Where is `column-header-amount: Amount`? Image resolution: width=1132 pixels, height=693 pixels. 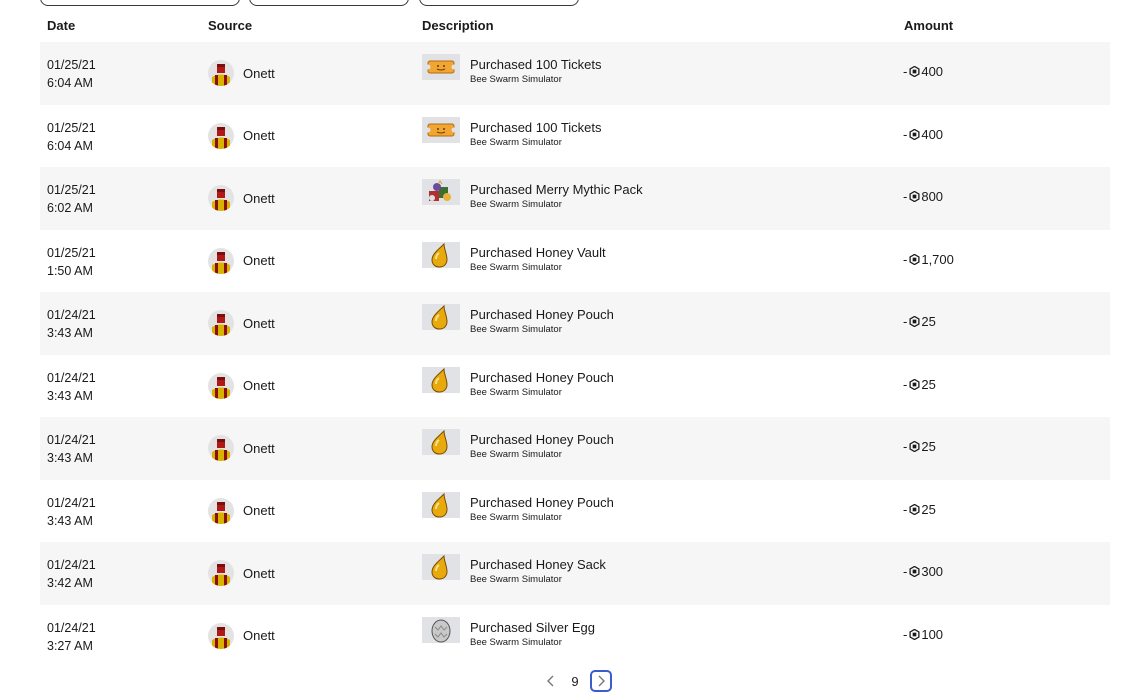
column-header-amount: Amount is located at coordinates (929, 25).